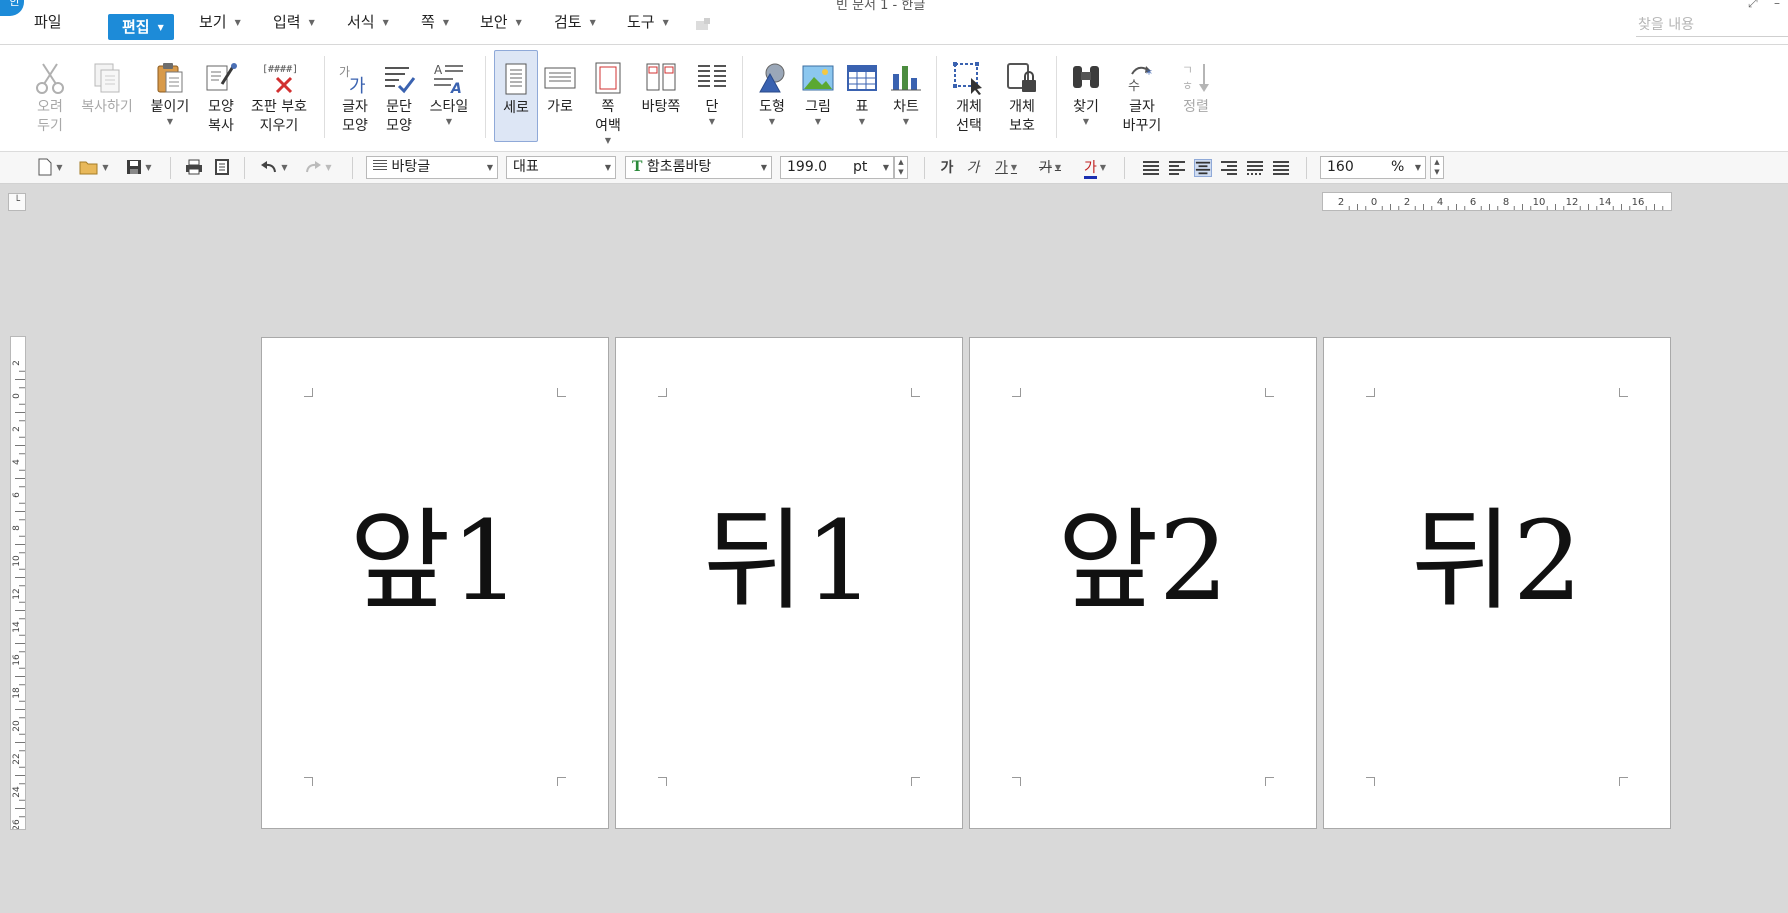  I want to click on replace-button: 수 * 글자 바꾸기, so click(1142, 96).